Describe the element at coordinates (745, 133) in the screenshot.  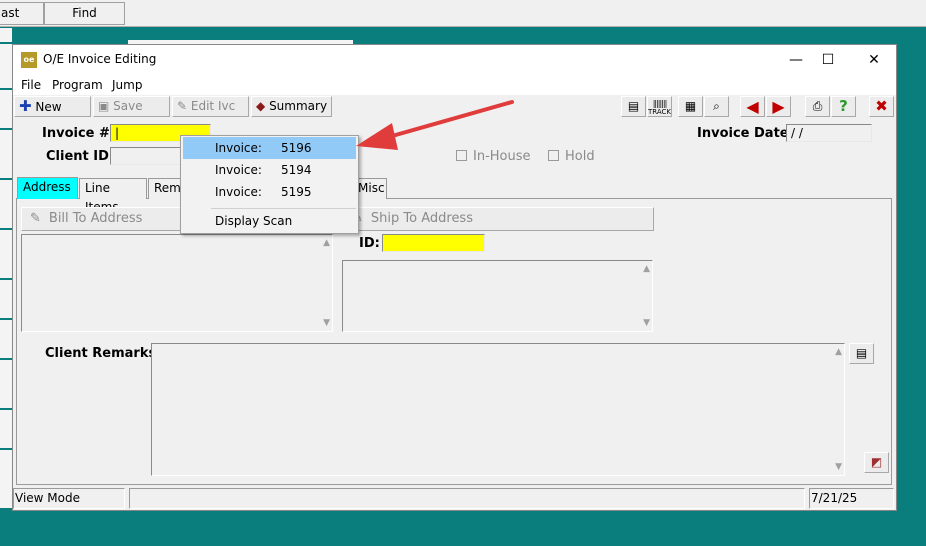
I see `invoice-date-label: Invoice Date:` at that location.